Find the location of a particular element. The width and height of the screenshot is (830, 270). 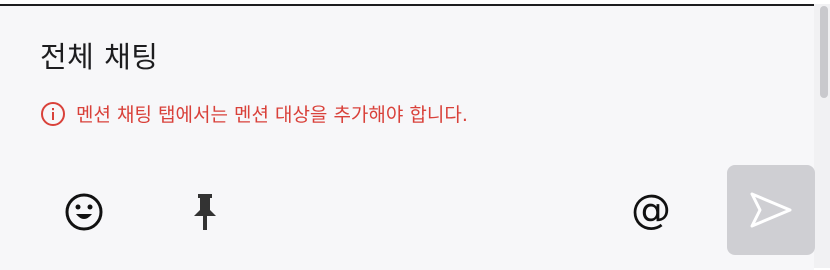

send-button is located at coordinates (771, 210).